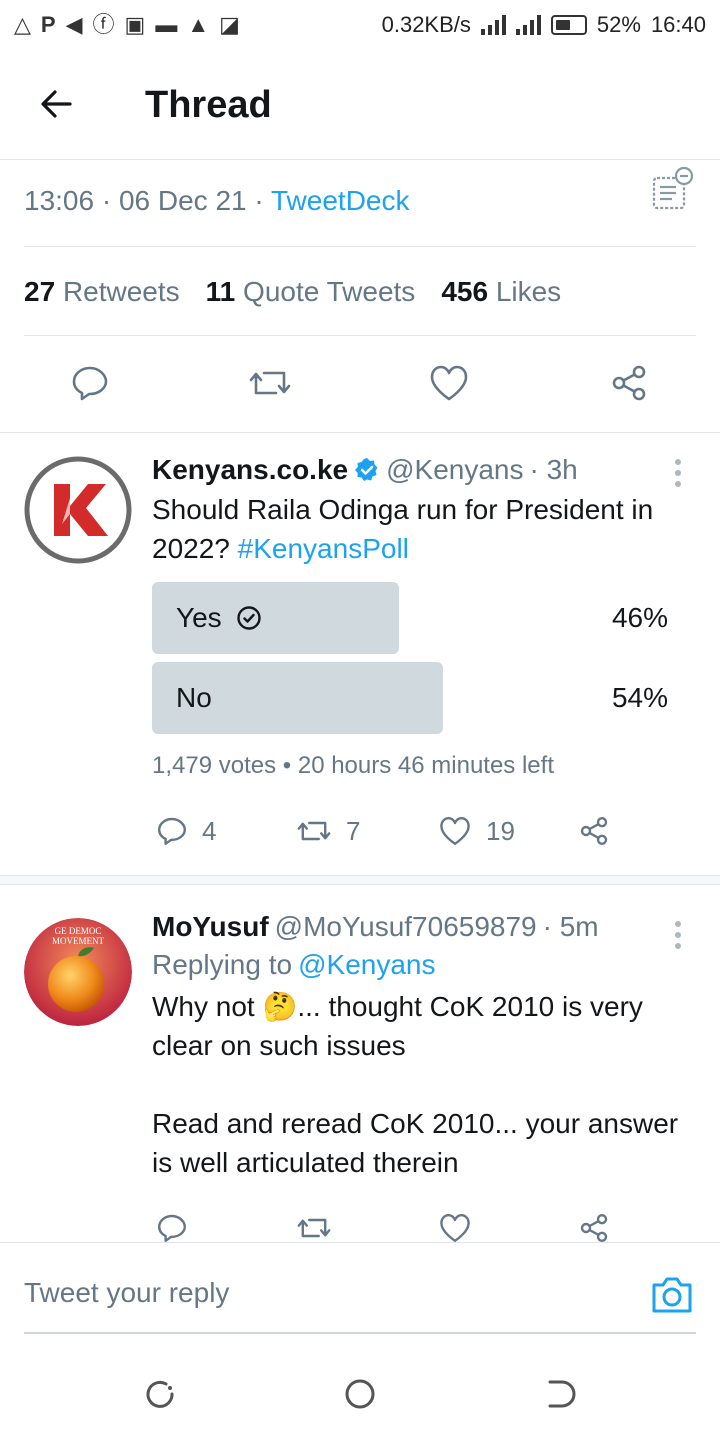  Describe the element at coordinates (678, 24) in the screenshot. I see `clock: 16:40` at that location.